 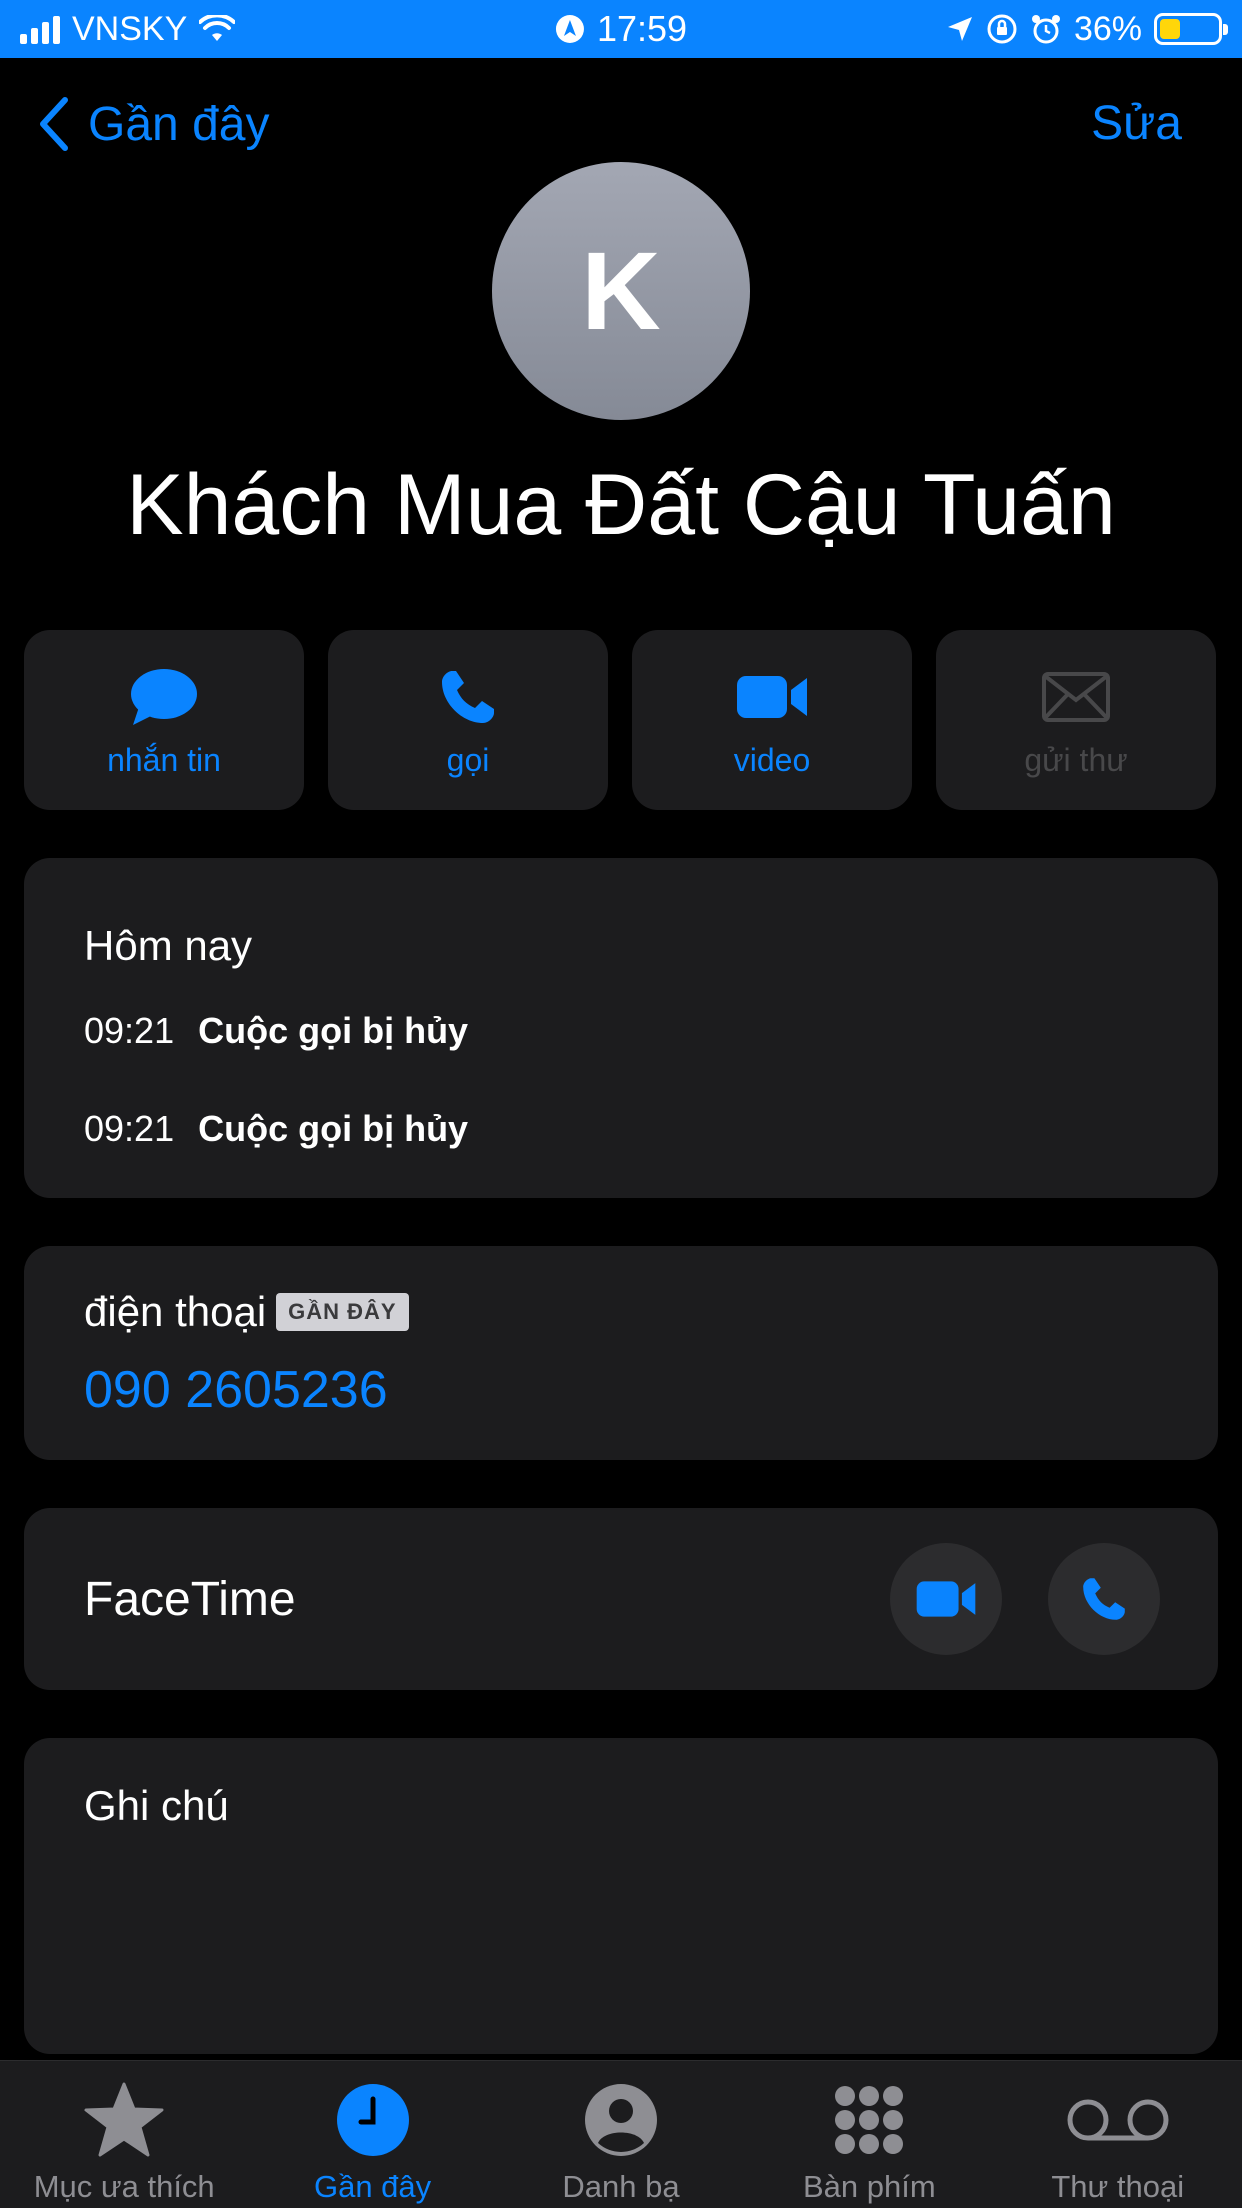 I want to click on call-button: gọi, so click(x=468, y=720).